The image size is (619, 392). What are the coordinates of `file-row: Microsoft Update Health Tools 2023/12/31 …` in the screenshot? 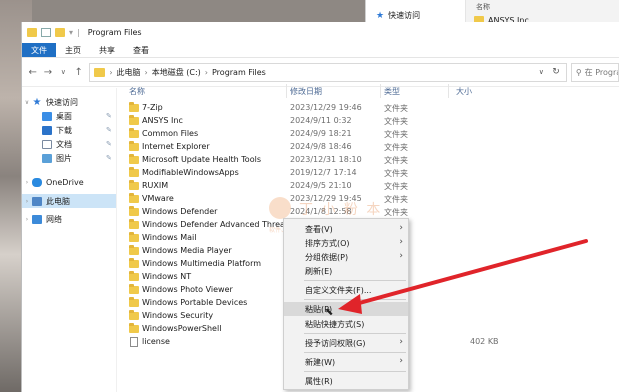 It's located at (322, 160).